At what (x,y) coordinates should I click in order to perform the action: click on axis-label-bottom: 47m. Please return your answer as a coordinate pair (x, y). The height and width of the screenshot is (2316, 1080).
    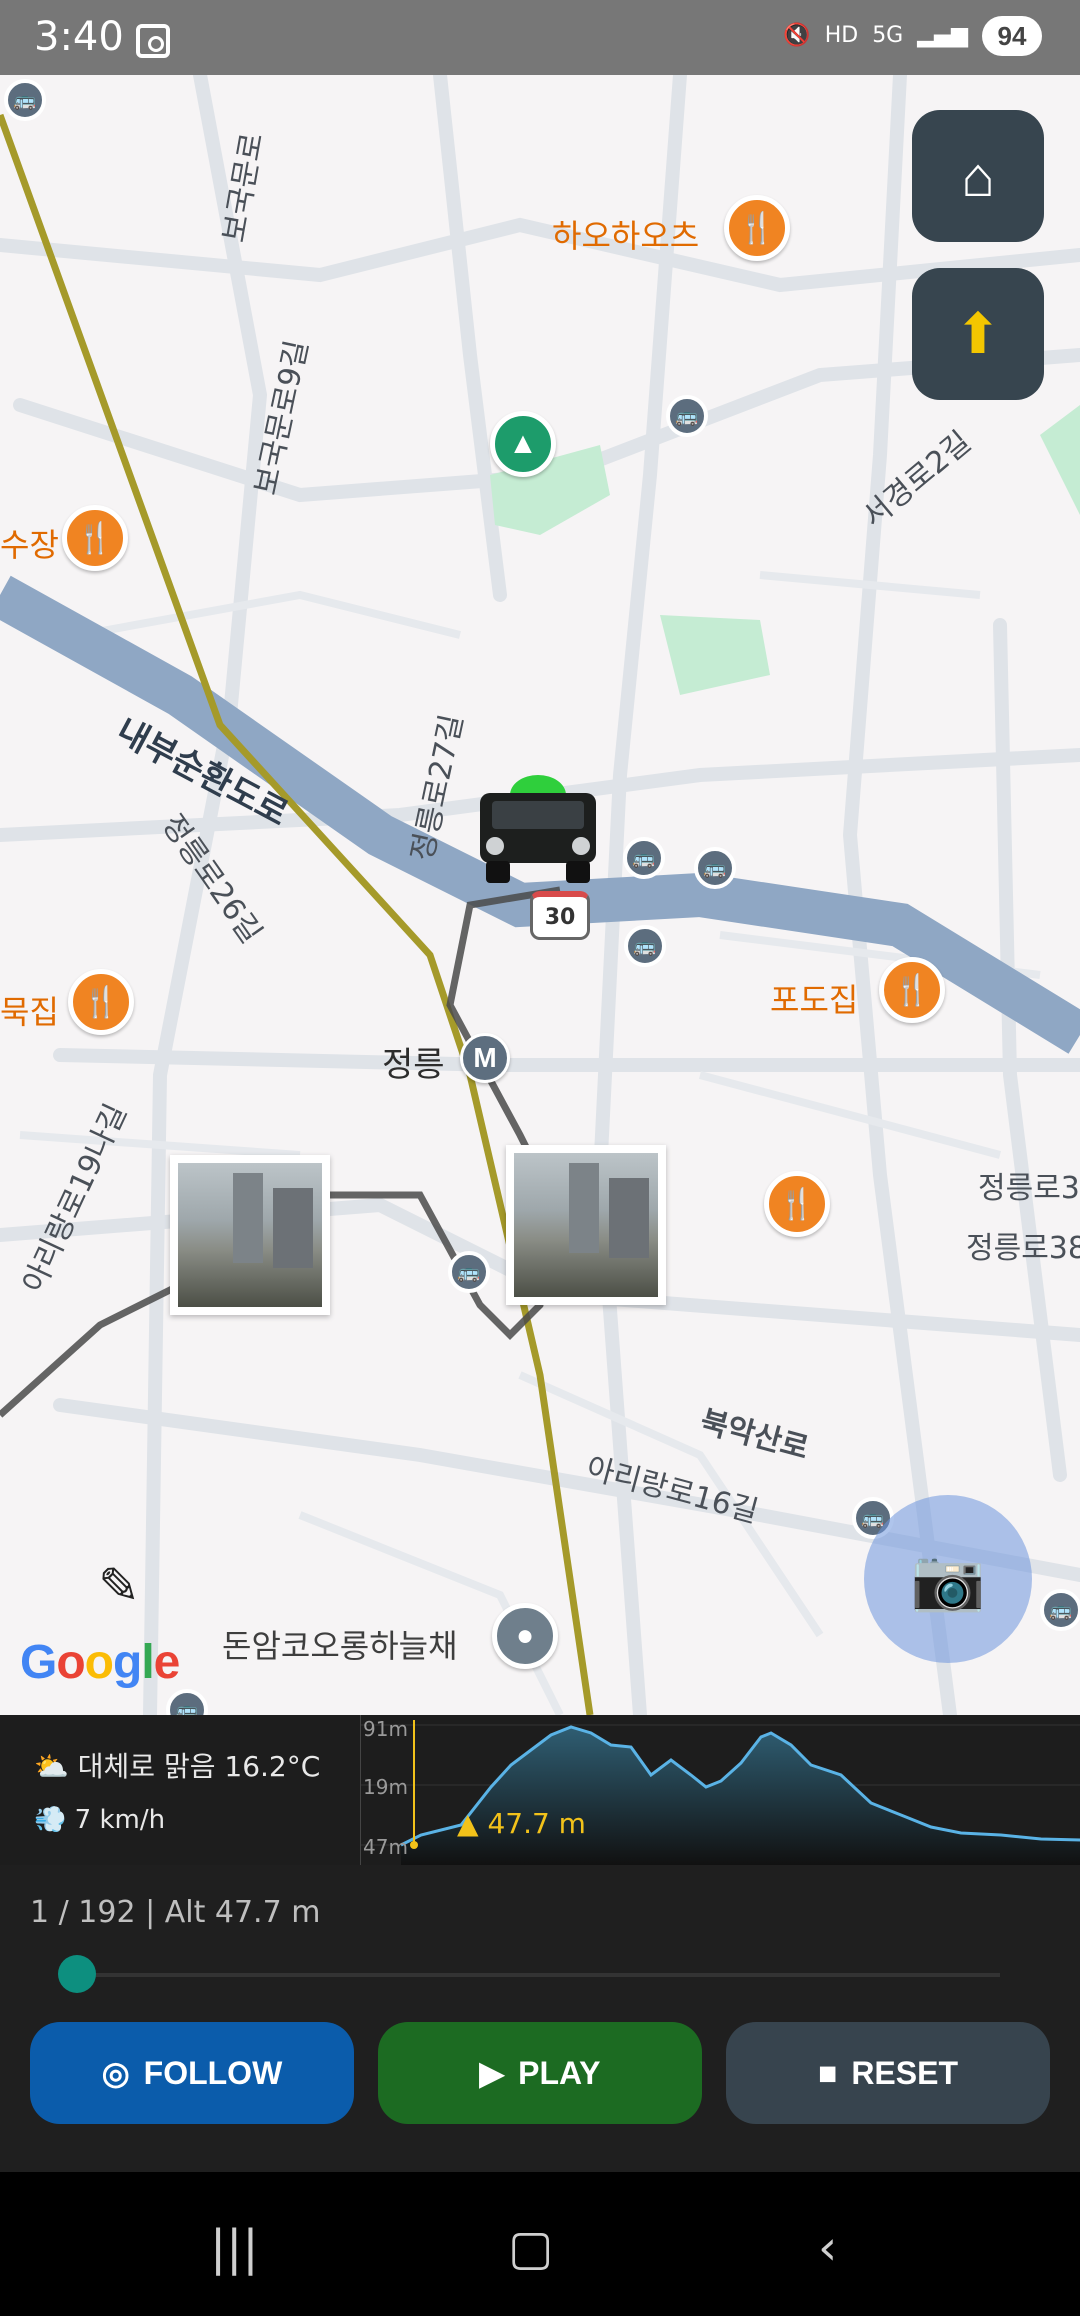
    Looking at the image, I should click on (385, 1847).